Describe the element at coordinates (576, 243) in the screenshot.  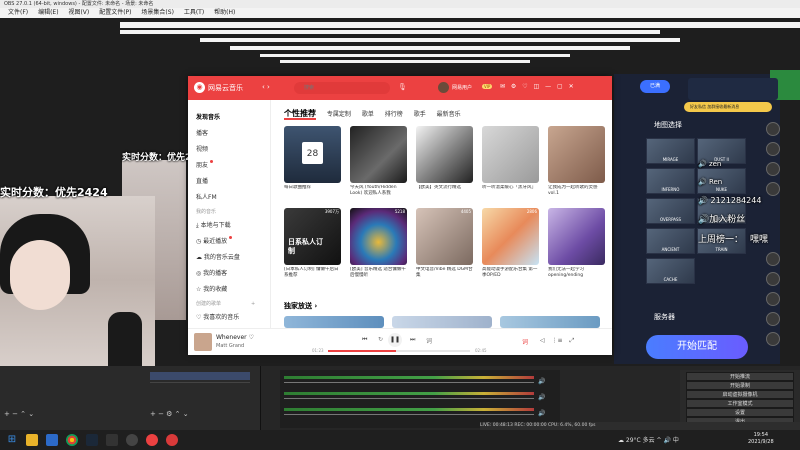
I see `playlist-card: 我们无法一起学习 opening/ending` at that location.